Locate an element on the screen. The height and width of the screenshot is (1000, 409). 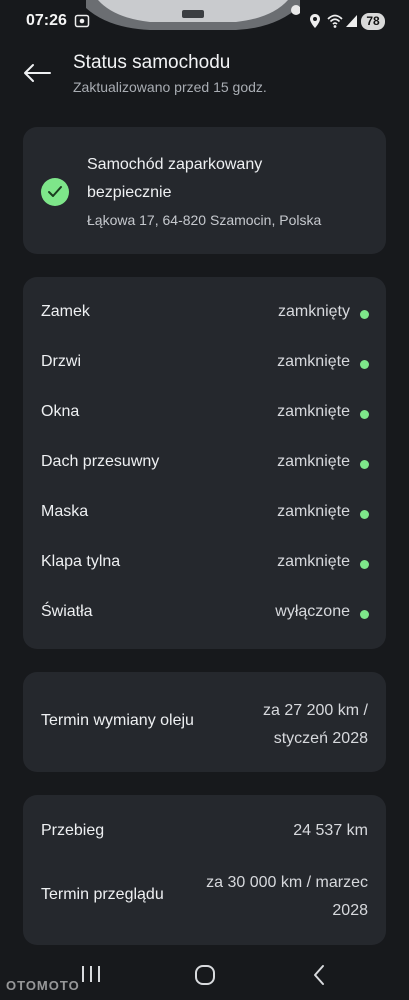
back-button is located at coordinates (37, 73).